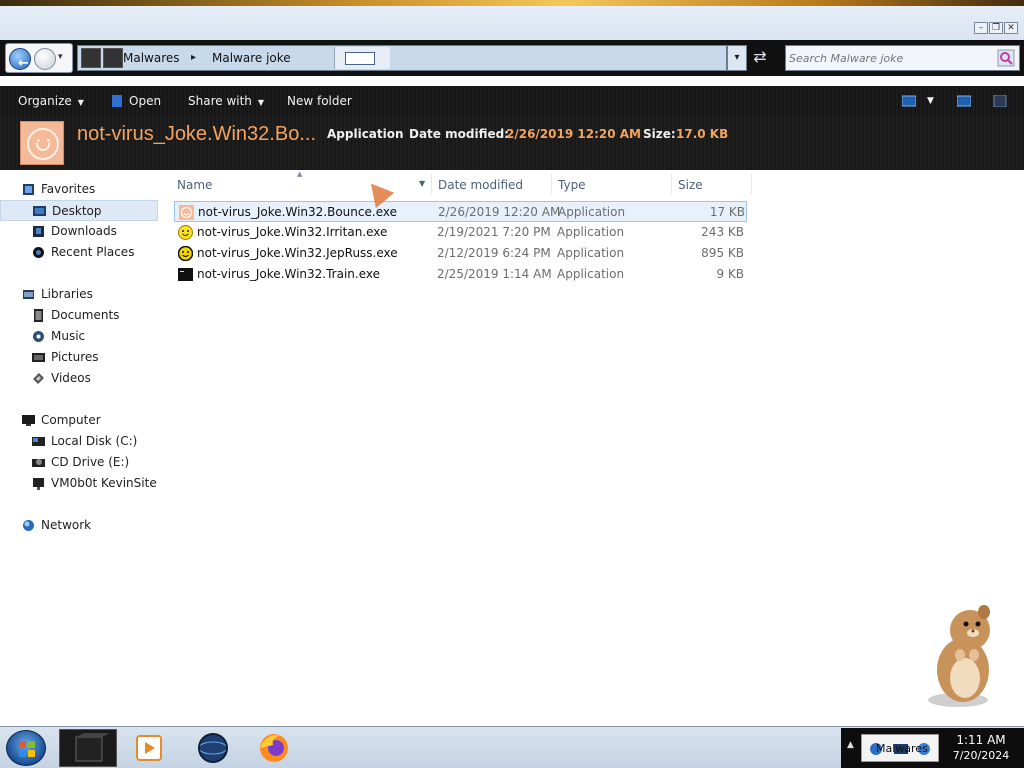  I want to click on nav-pictures: Pictures, so click(79, 357).